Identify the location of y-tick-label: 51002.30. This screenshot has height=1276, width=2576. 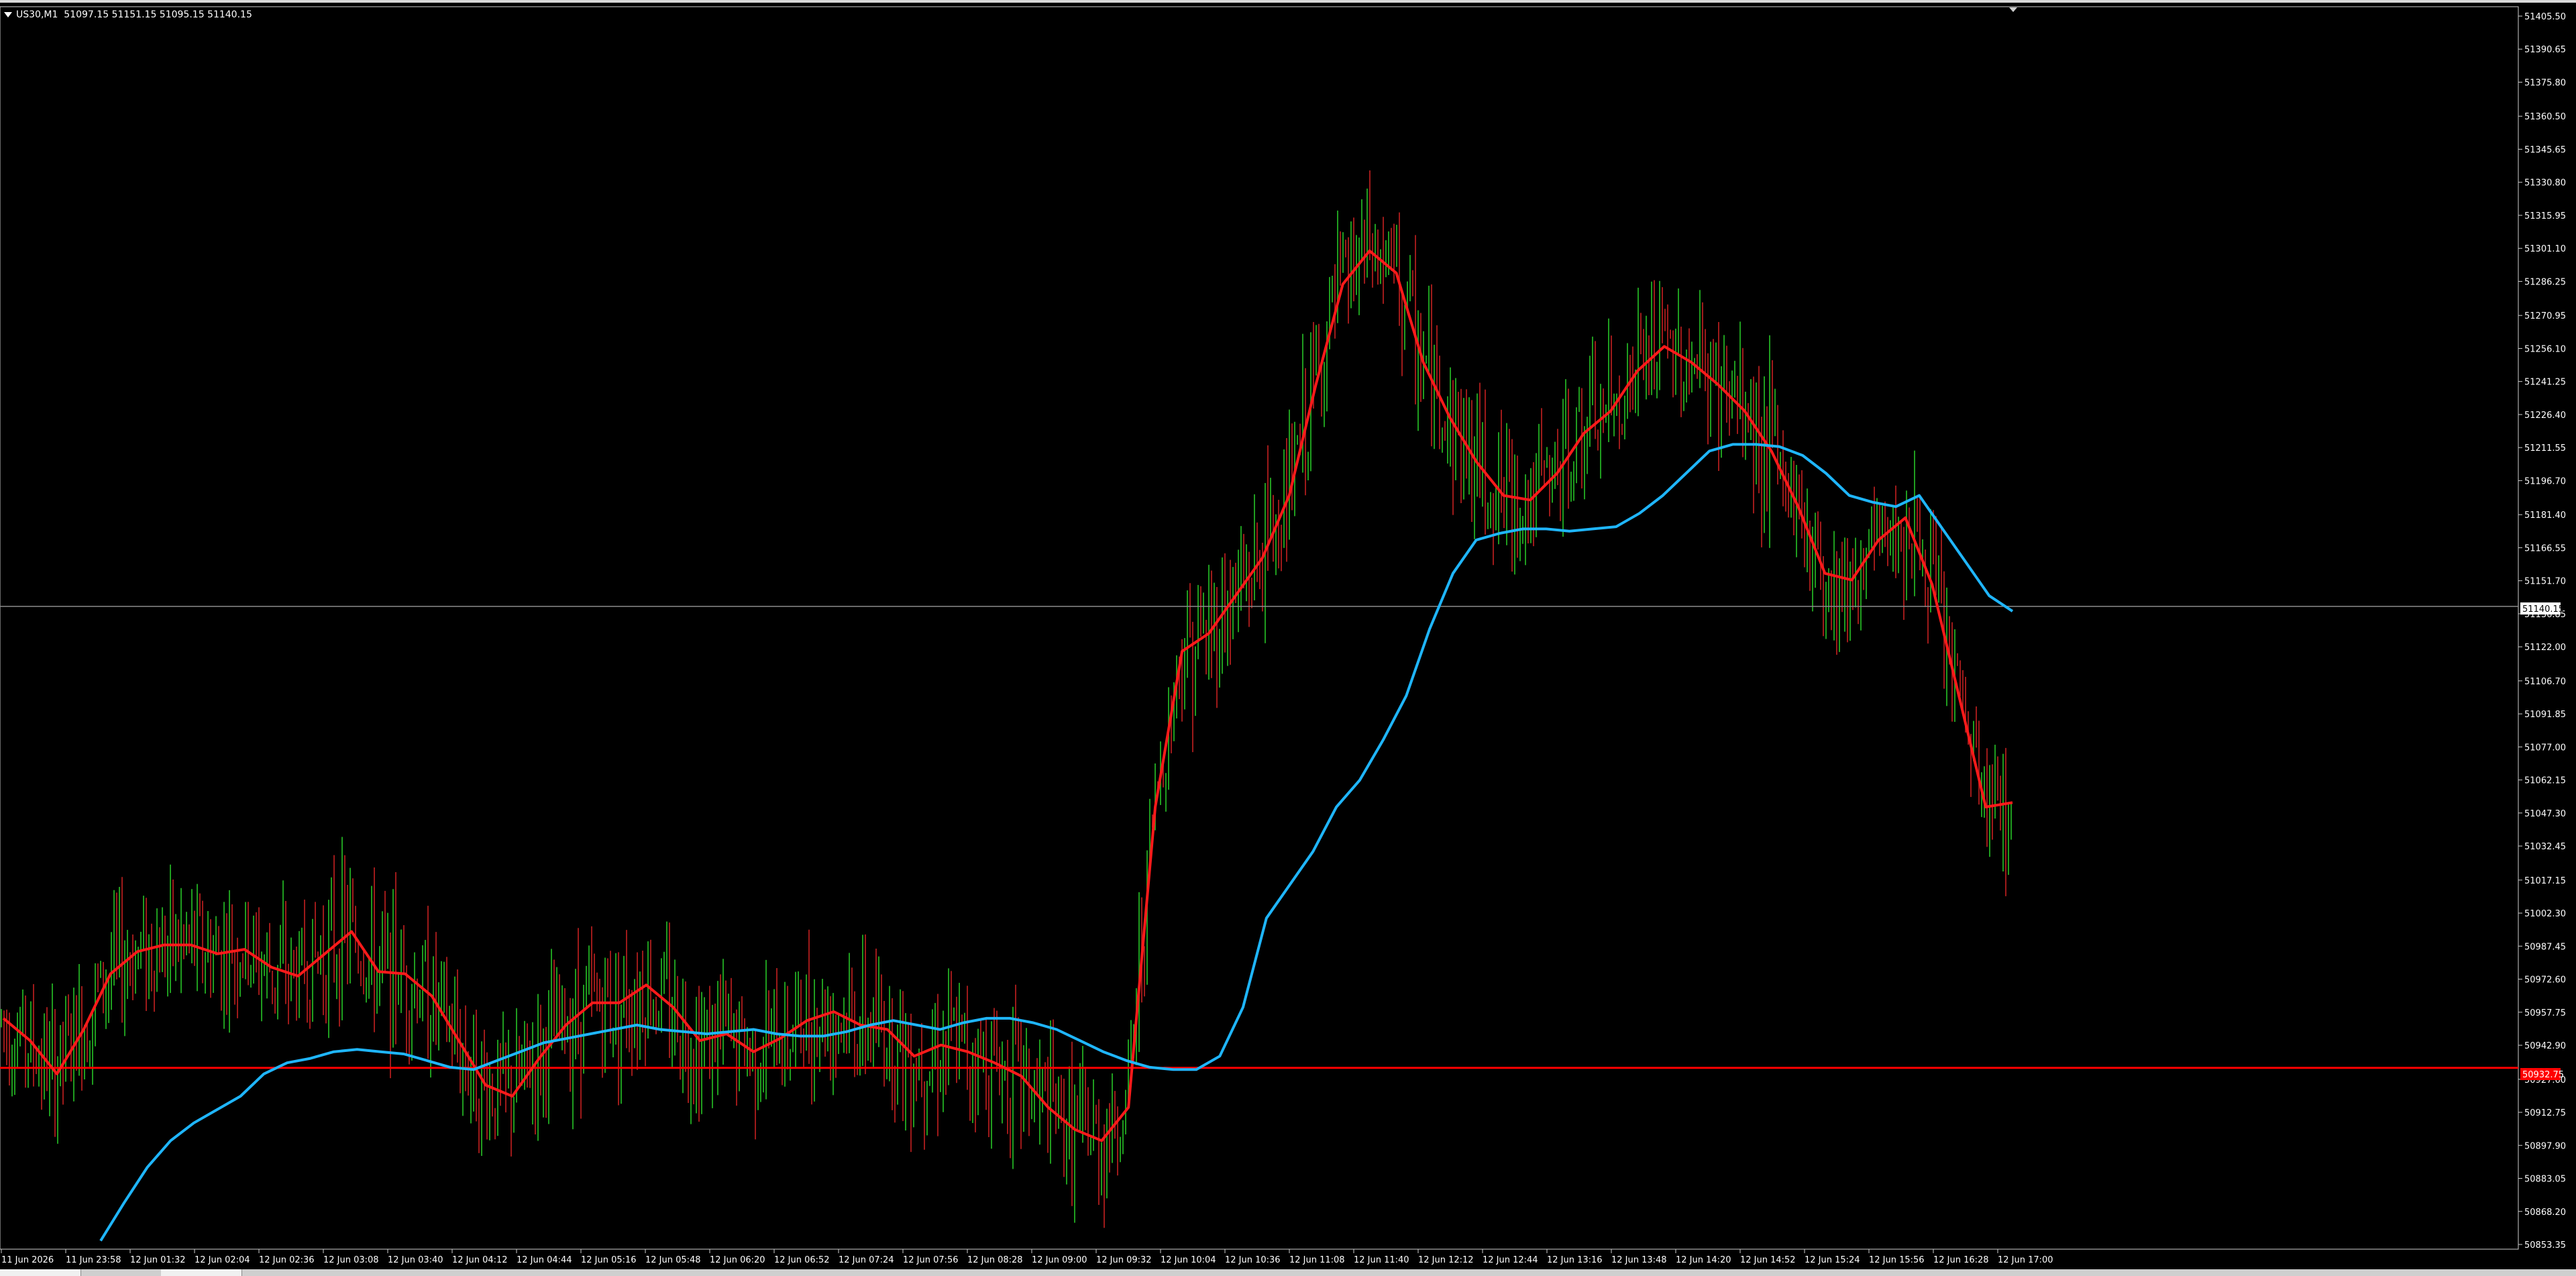
(2545, 914).